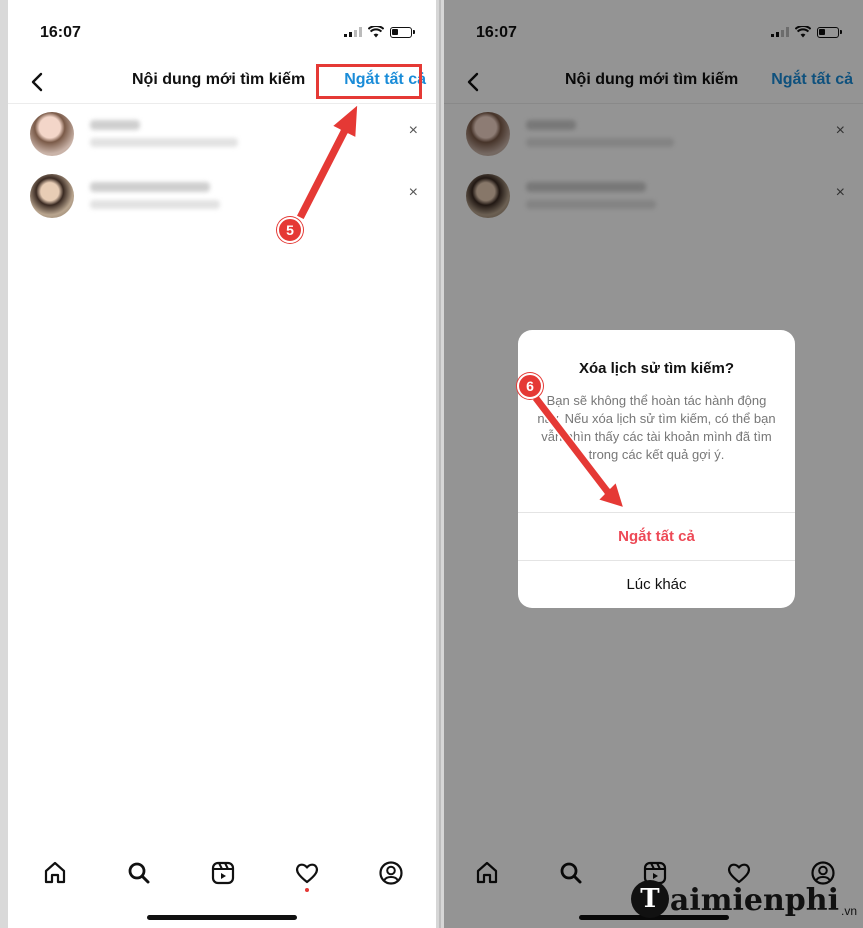 This screenshot has height=928, width=863. I want to click on watermark-logo: T aimienphi .vn, so click(743, 899).